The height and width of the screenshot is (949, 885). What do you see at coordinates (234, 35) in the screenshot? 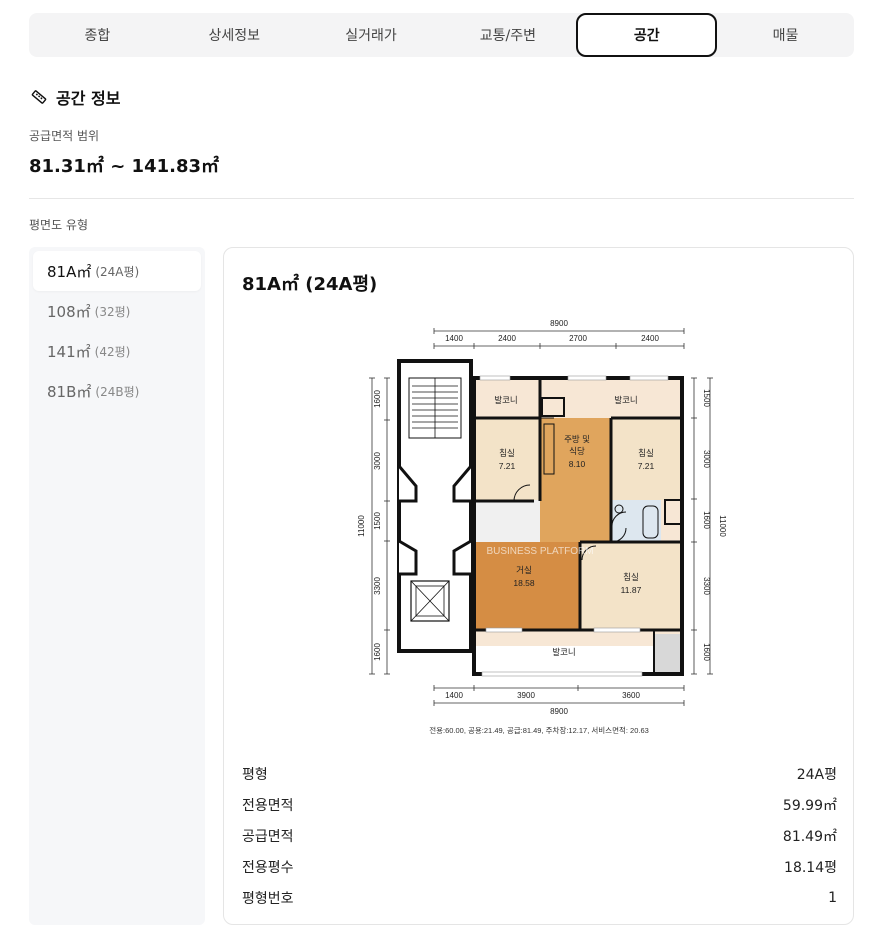
I see `tab-detail-info: 상세정보` at bounding box center [234, 35].